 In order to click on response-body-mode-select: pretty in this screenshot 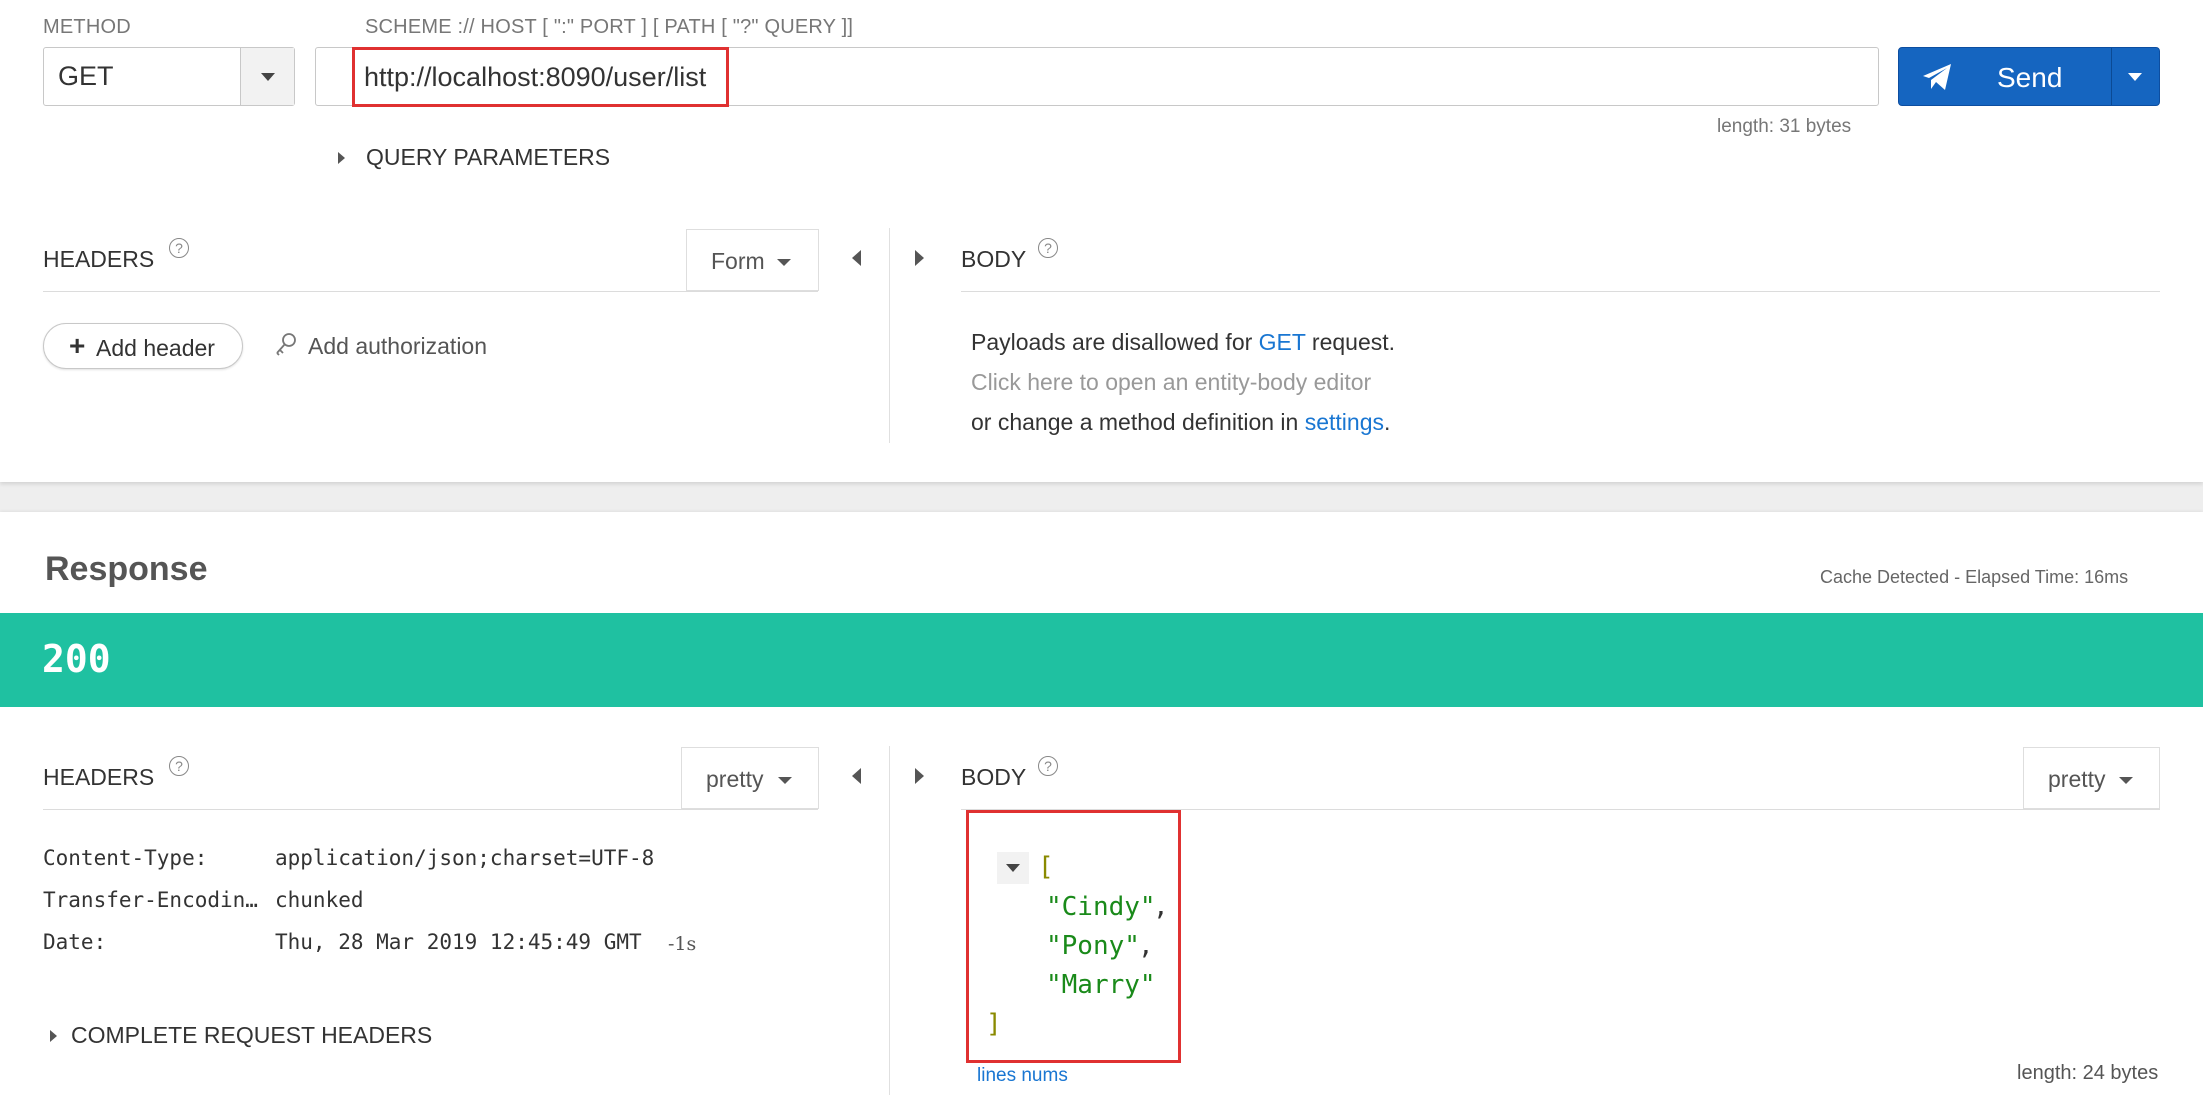, I will do `click(2091, 778)`.